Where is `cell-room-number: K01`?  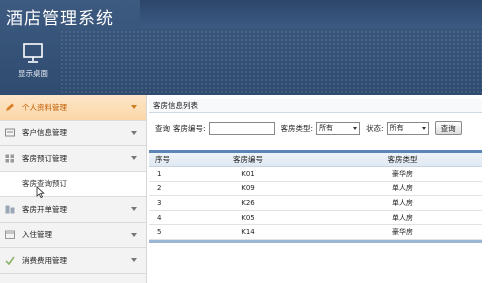 cell-room-number: K01 is located at coordinates (248, 173).